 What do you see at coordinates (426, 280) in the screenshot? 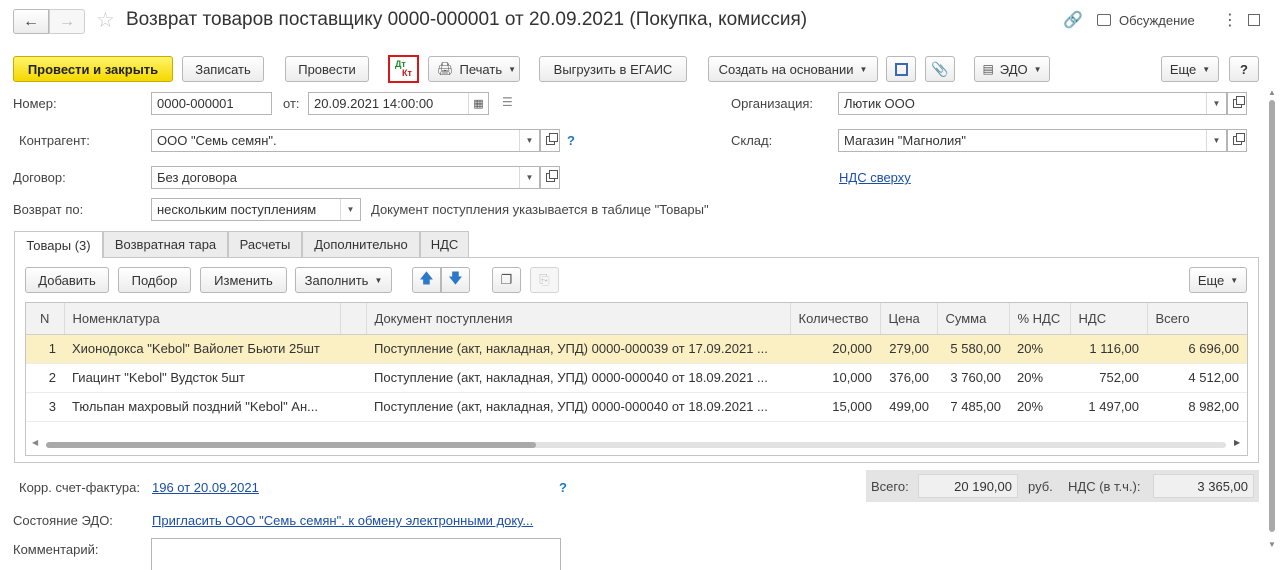
I see `move-up-button: 🡅` at bounding box center [426, 280].